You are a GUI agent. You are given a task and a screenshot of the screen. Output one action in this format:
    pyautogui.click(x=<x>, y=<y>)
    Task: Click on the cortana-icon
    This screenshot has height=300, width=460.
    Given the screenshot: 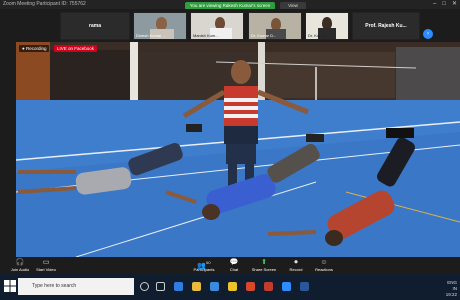 What is the action you would take?
    pyautogui.click(x=144, y=286)
    